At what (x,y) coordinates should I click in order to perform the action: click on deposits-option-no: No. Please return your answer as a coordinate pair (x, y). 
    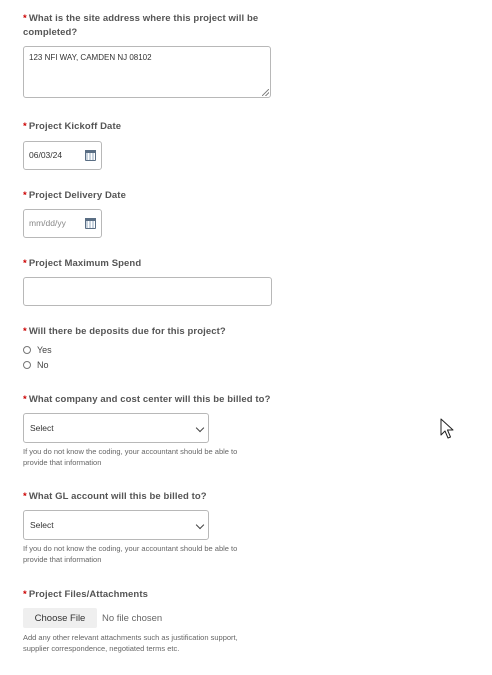
    Looking at the image, I should click on (36, 365).